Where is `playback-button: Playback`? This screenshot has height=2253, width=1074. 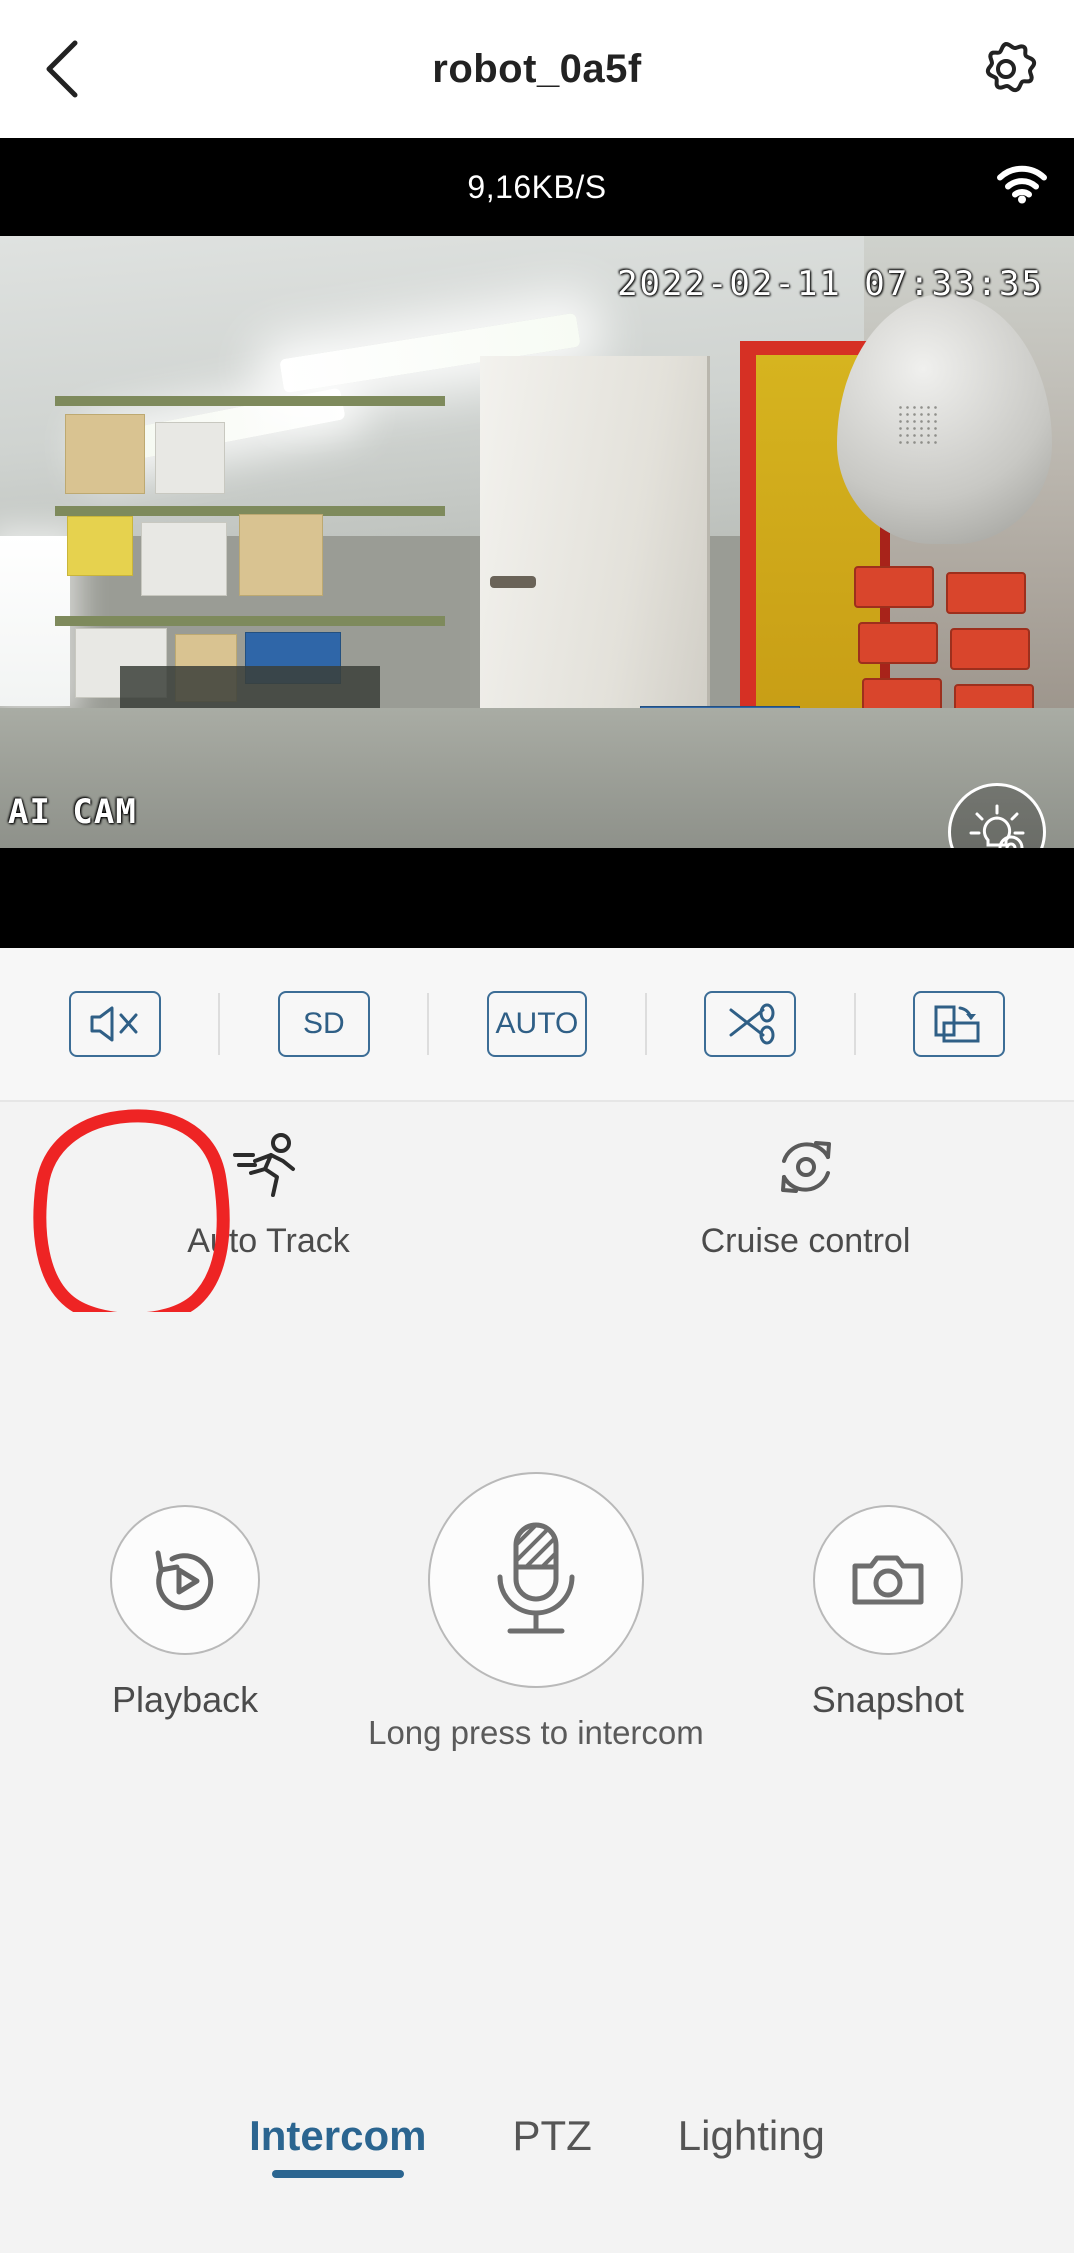
playback-button: Playback is located at coordinates (185, 1613).